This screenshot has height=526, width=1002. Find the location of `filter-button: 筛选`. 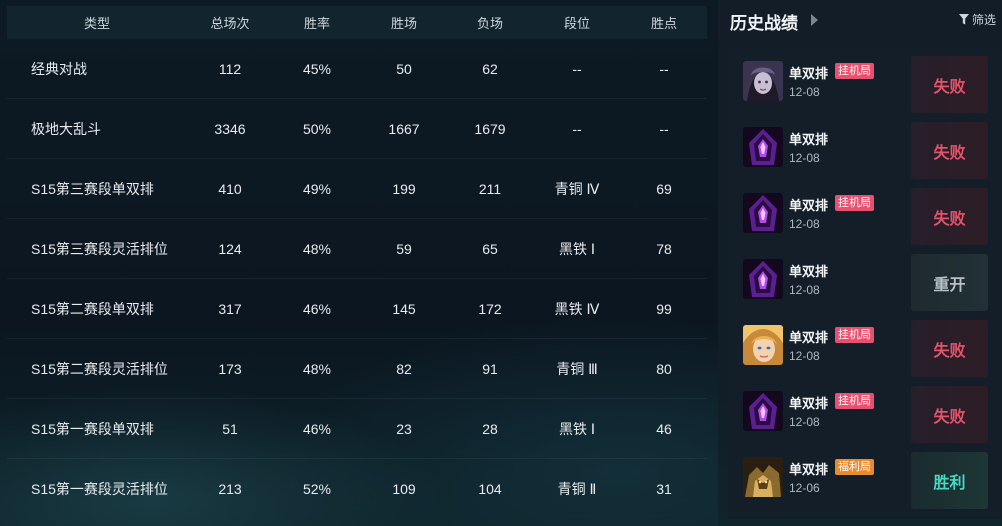

filter-button: 筛选 is located at coordinates (977, 19).